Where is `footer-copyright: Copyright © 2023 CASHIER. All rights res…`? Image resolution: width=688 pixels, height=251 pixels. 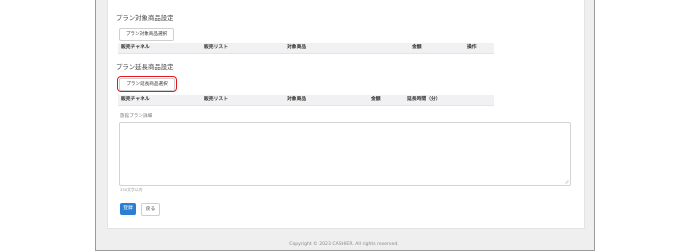 footer-copyright: Copyright © 2023 CASHIER. All rights res… is located at coordinates (344, 244).